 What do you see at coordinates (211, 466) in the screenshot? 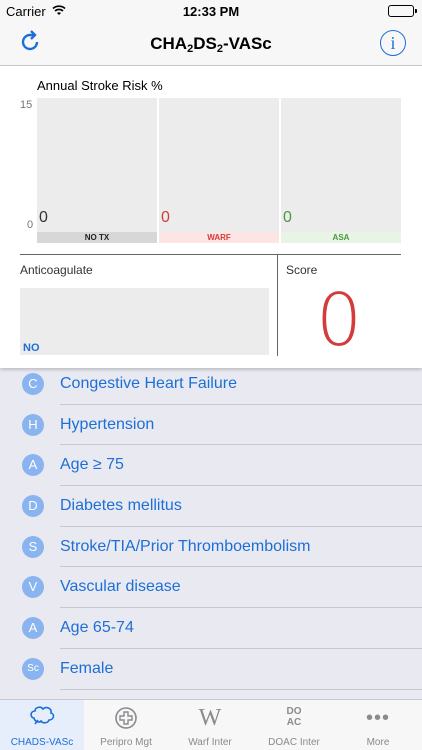
I see `list-item-age-75: A Age ≥ 75` at bounding box center [211, 466].